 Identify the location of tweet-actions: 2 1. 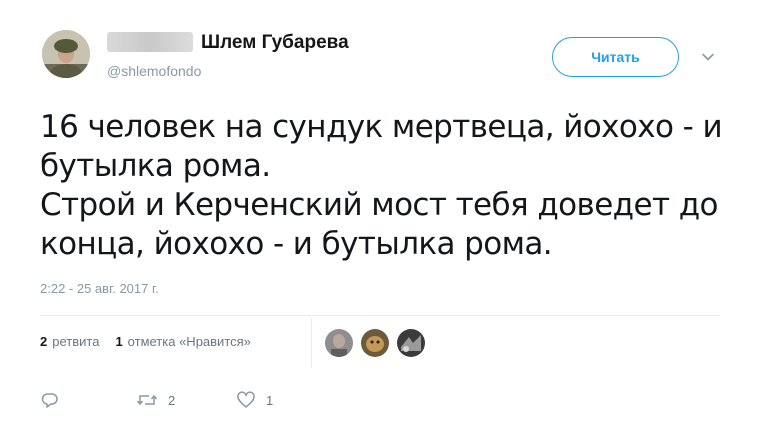
(200, 402).